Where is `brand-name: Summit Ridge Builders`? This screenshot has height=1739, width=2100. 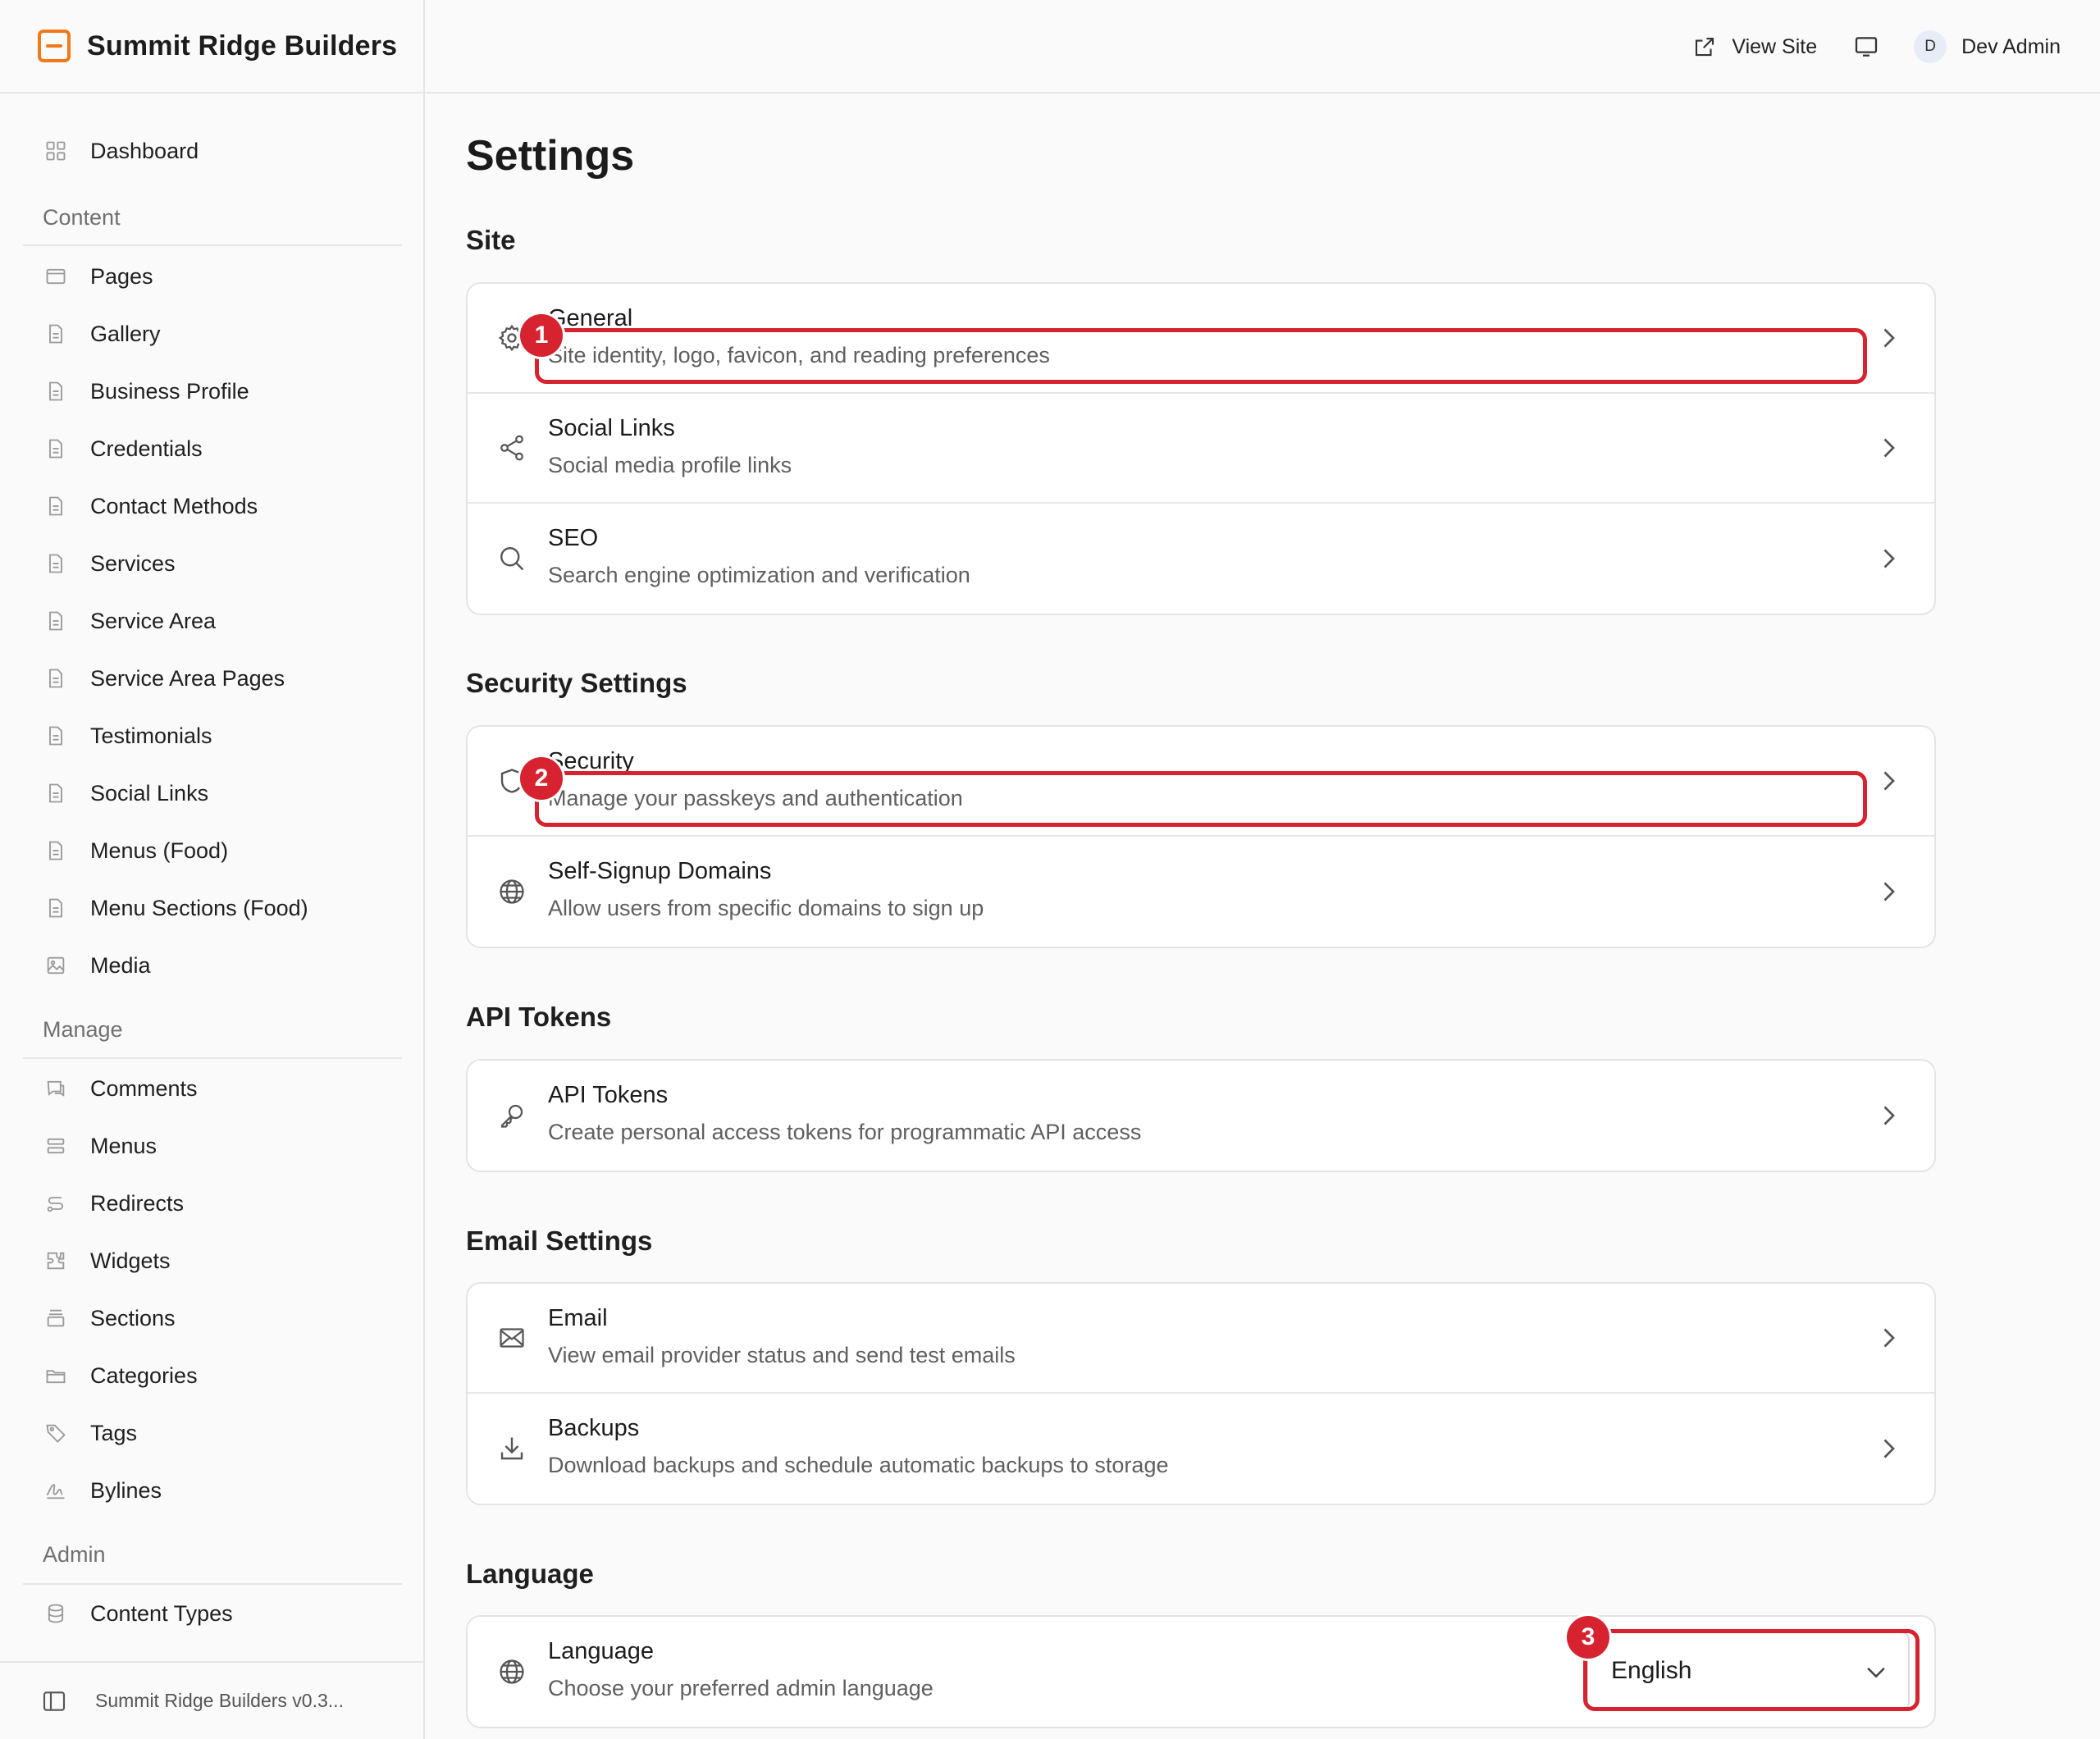
brand-name: Summit Ridge Builders is located at coordinates (243, 46).